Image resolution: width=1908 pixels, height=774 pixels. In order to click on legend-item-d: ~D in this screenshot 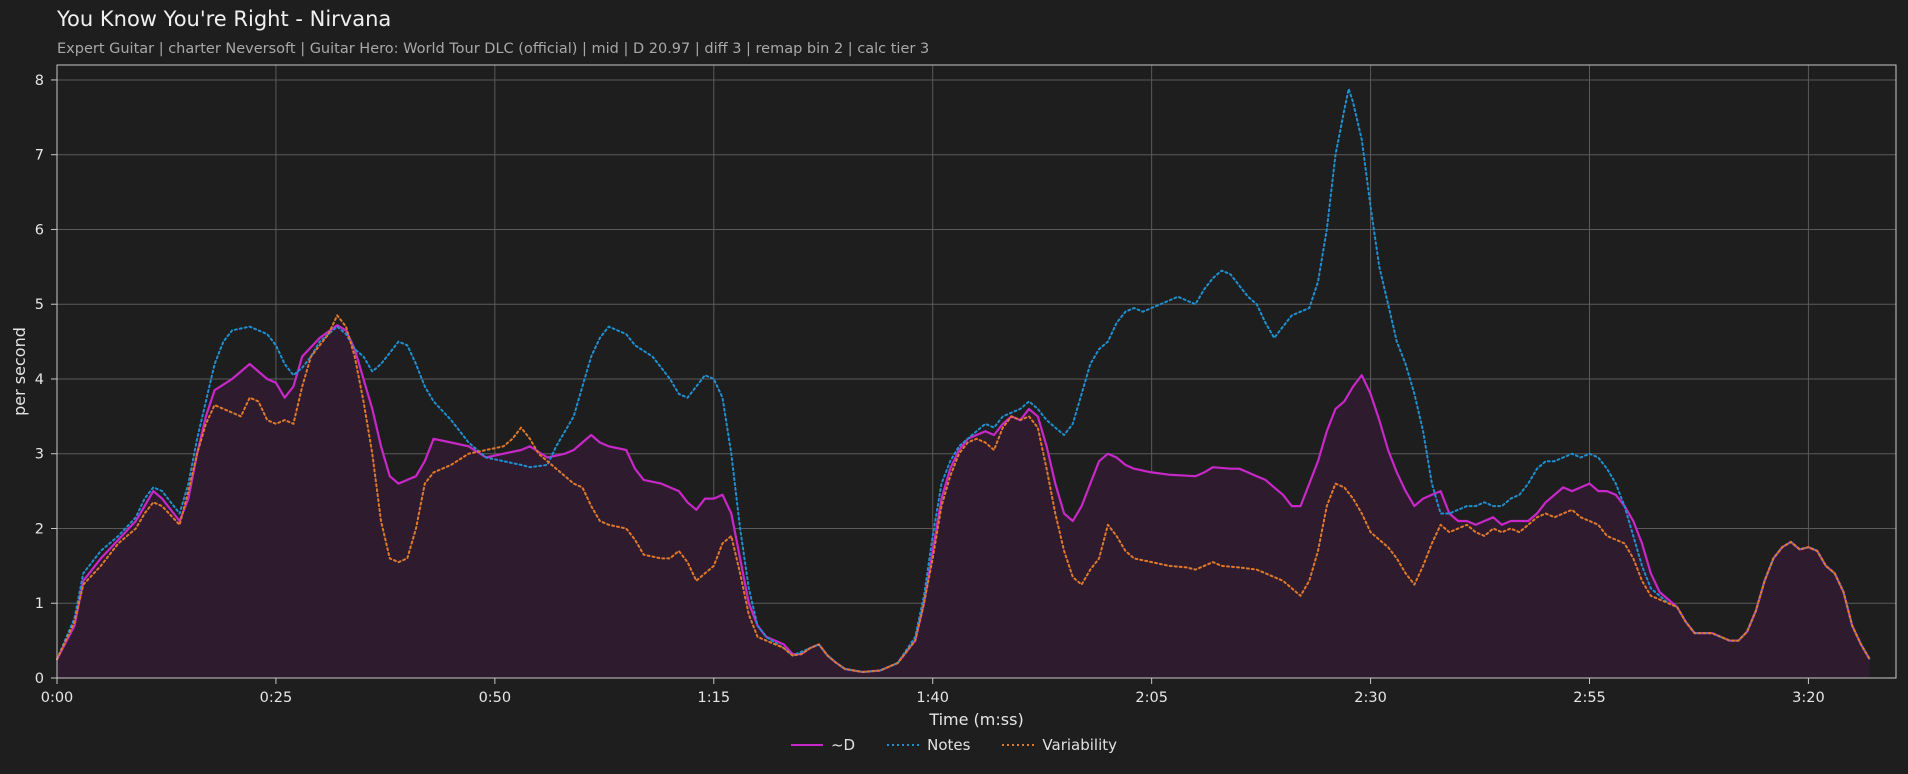, I will do `click(823, 745)`.